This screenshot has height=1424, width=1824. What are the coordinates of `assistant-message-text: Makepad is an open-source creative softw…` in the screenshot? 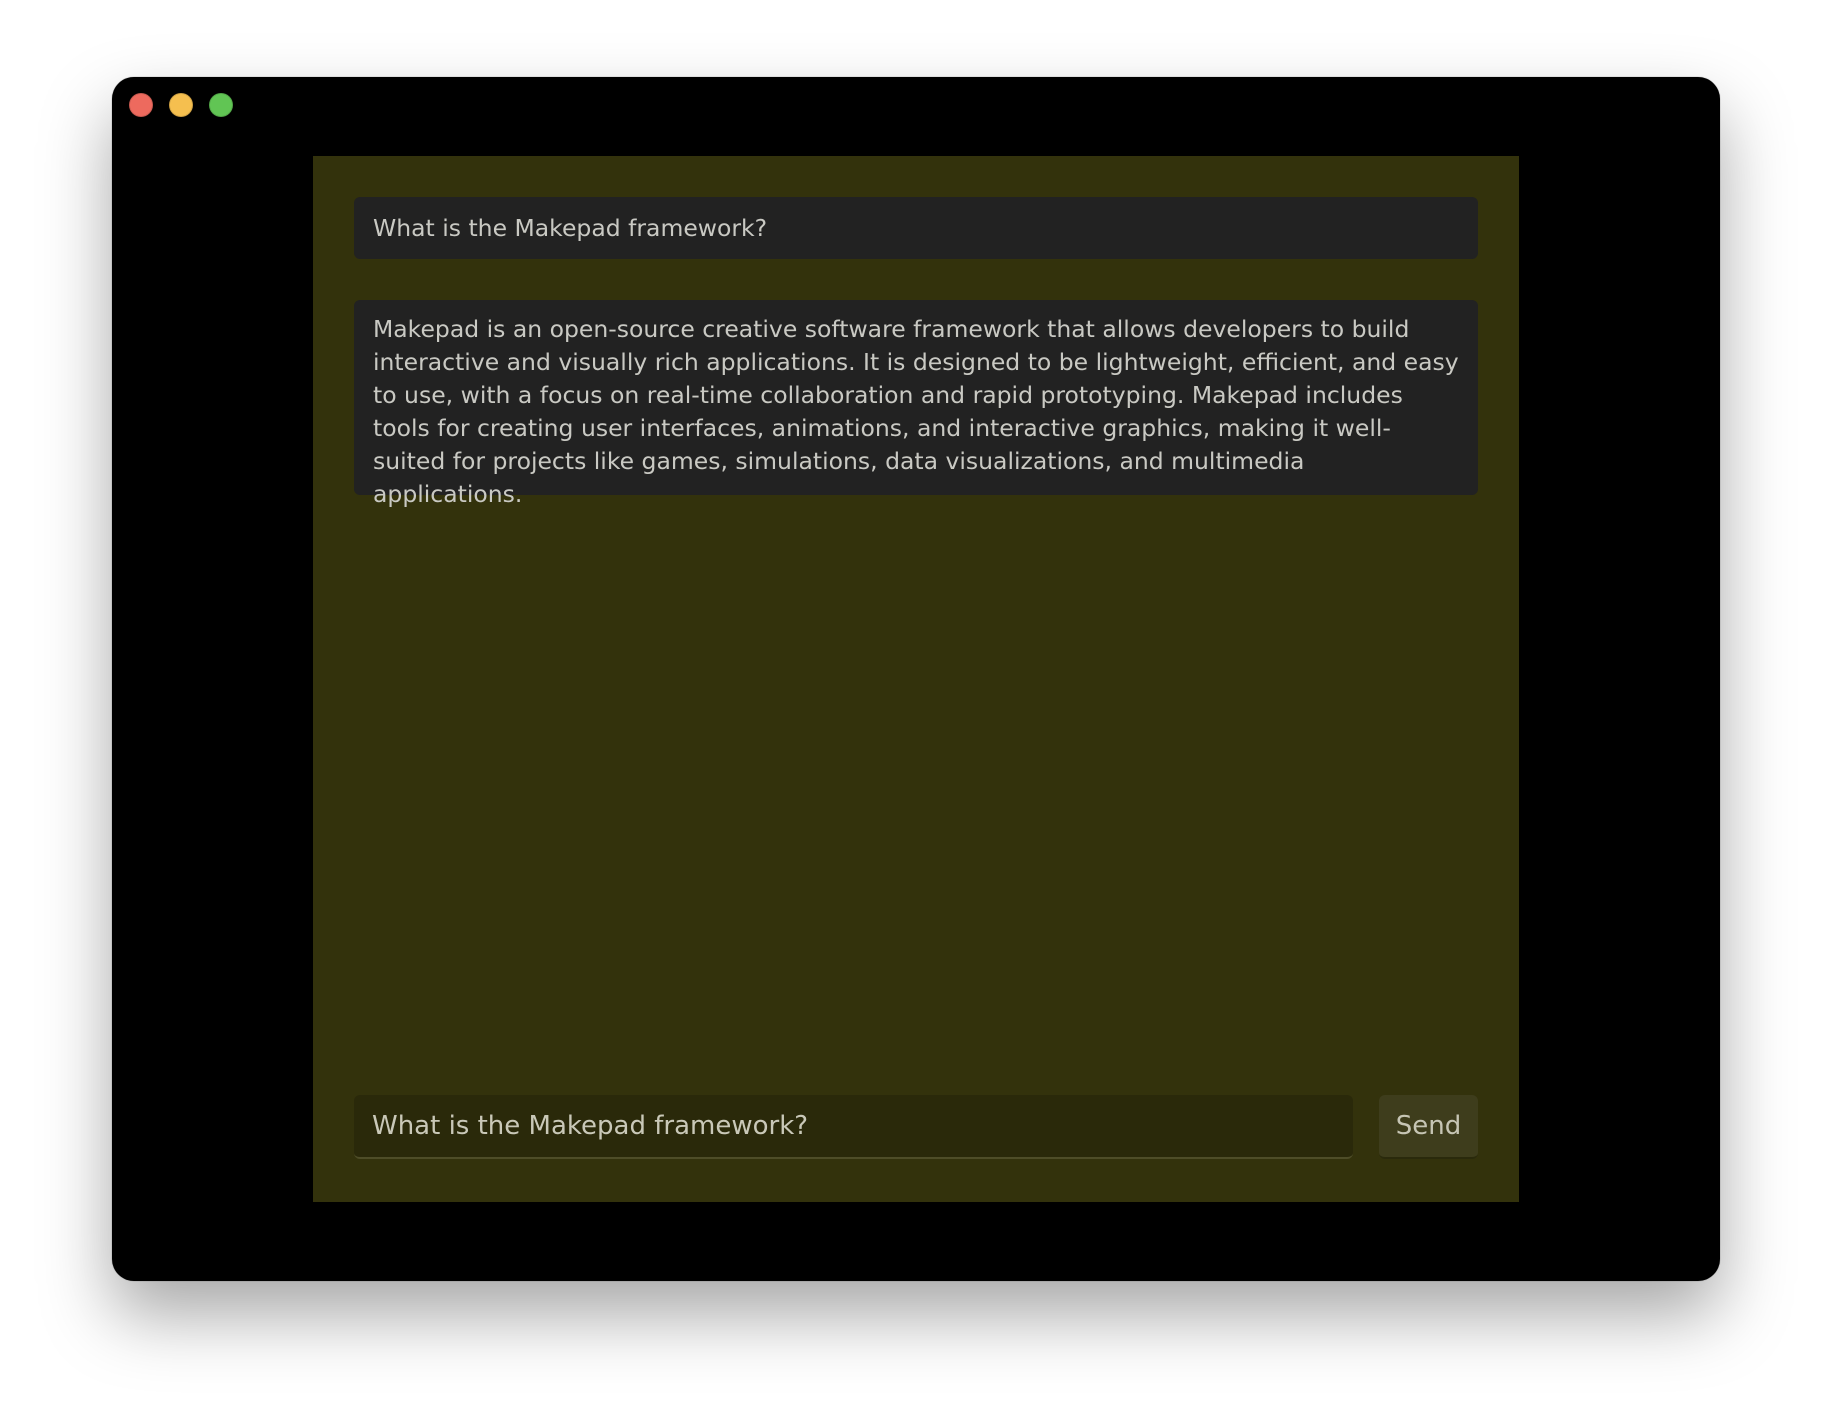 It's located at (916, 411).